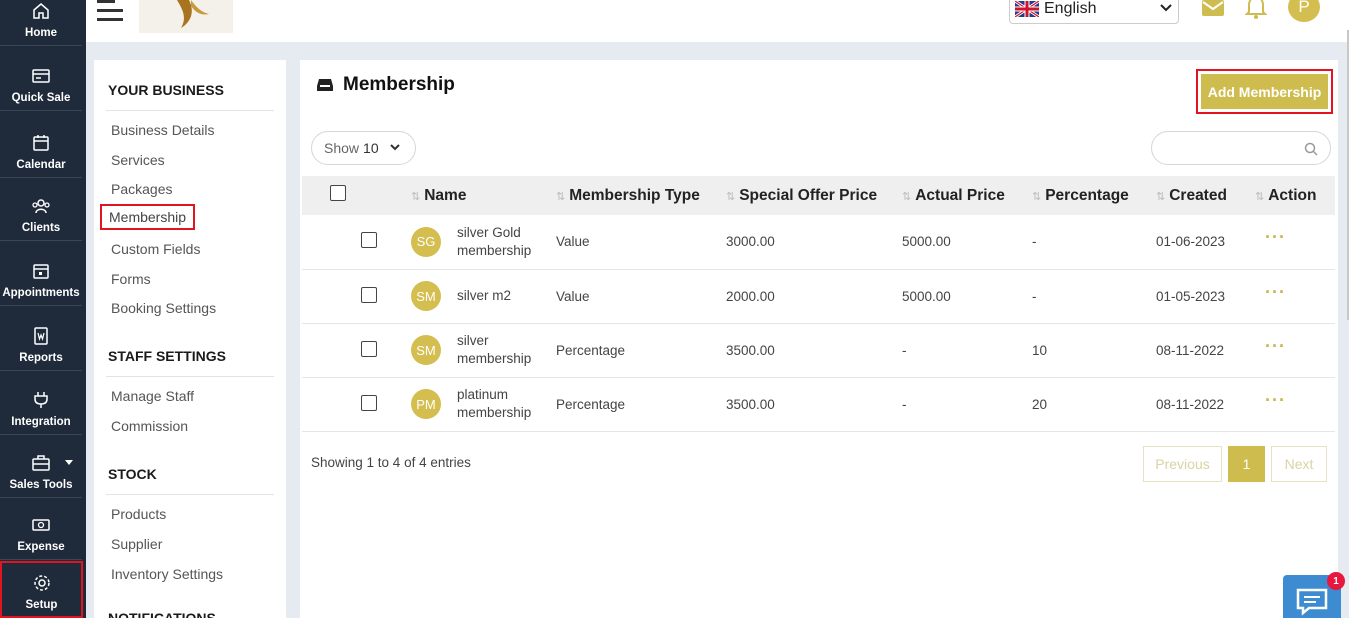 This screenshot has width=1349, height=618. Describe the element at coordinates (1191, 242) in the screenshot. I see `created-date: 01-06-2023` at that location.